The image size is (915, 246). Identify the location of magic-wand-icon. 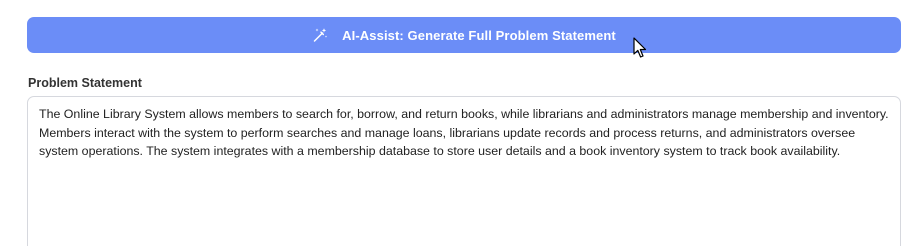
(320, 35).